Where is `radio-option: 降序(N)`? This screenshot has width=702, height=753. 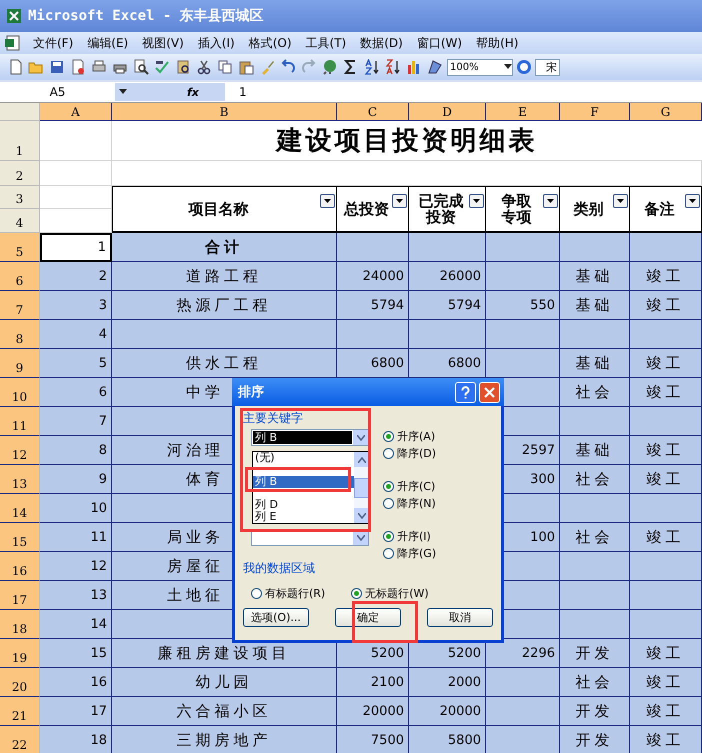 radio-option: 降序(N) is located at coordinates (409, 503).